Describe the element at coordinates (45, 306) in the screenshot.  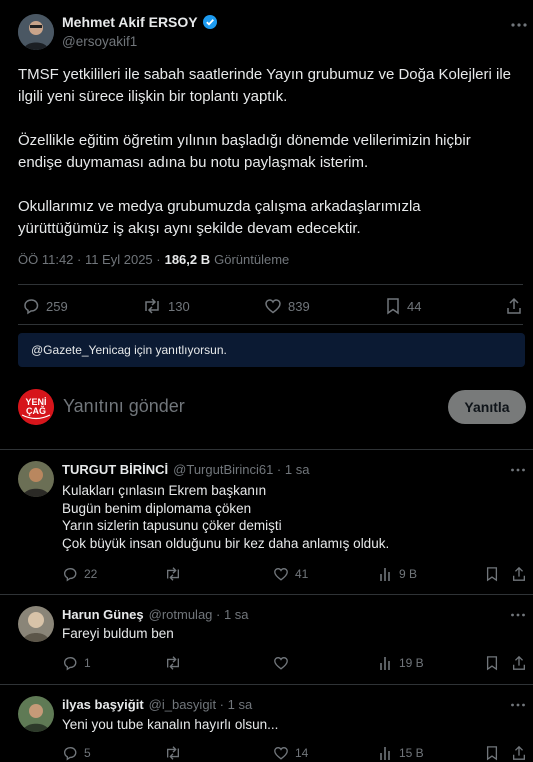
I see `reply-button: 259` at that location.